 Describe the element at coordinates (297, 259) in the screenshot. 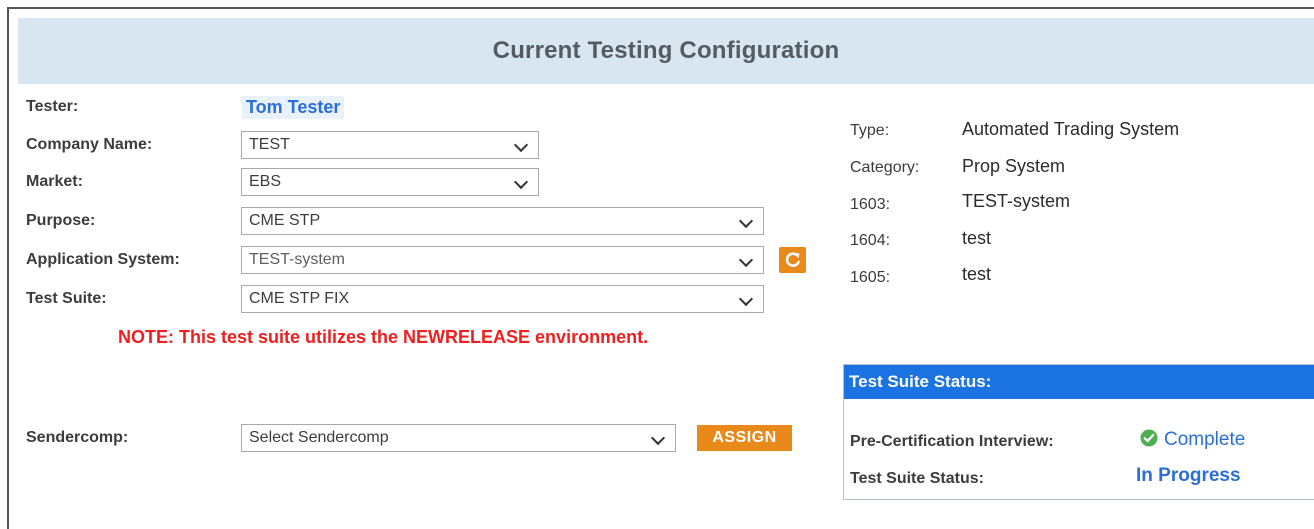

I see `application-system-value: TEST-system` at that location.